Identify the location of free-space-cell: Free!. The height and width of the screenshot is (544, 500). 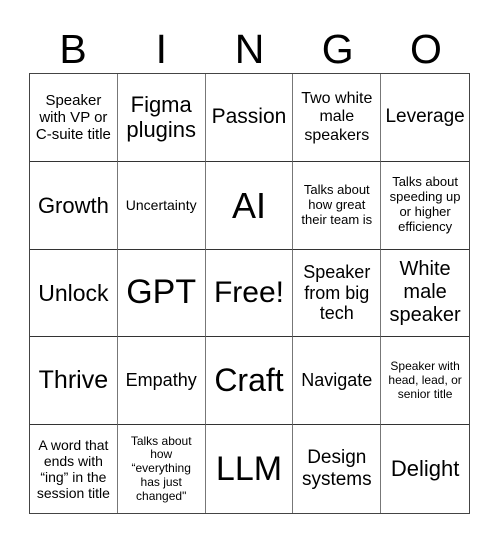
(249, 293).